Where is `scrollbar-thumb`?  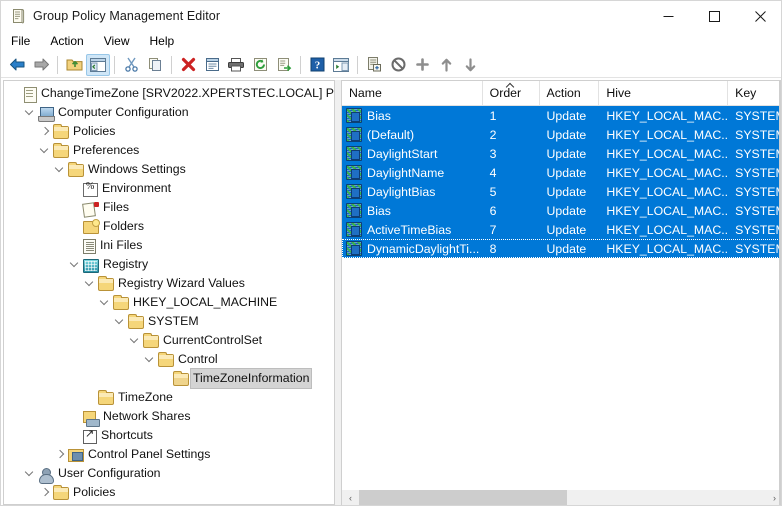 scrollbar-thumb is located at coordinates (463, 497).